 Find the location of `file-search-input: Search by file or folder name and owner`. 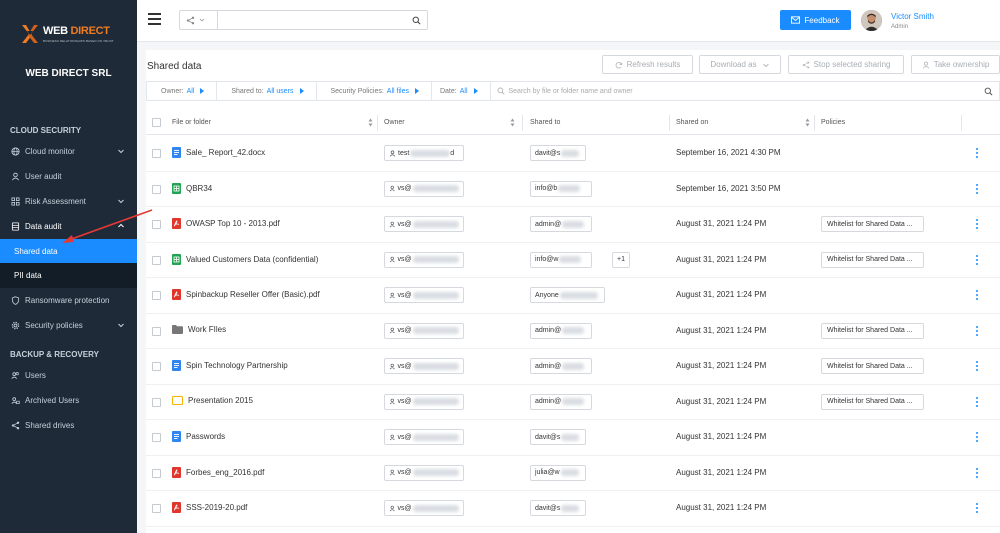

file-search-input: Search by file or folder name and owner is located at coordinates (745, 91).